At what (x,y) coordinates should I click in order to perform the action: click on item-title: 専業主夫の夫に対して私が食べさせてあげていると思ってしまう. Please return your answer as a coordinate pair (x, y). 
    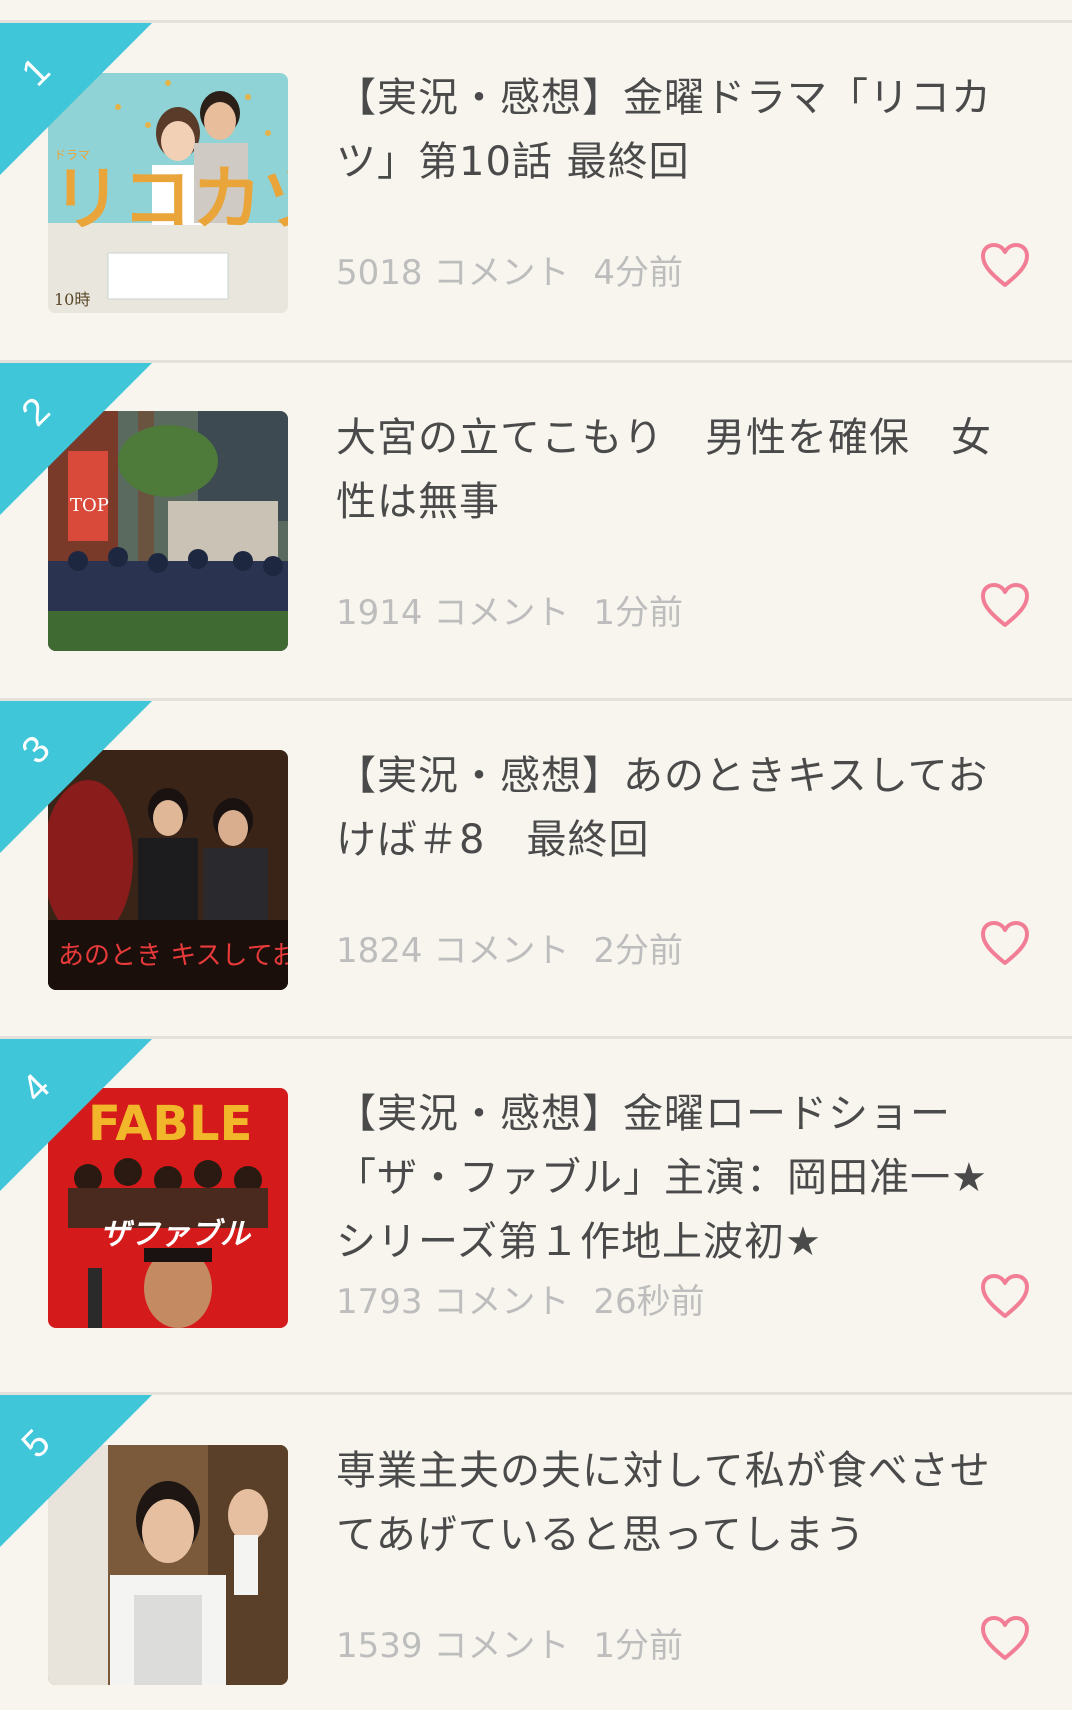
    Looking at the image, I should click on (681, 1503).